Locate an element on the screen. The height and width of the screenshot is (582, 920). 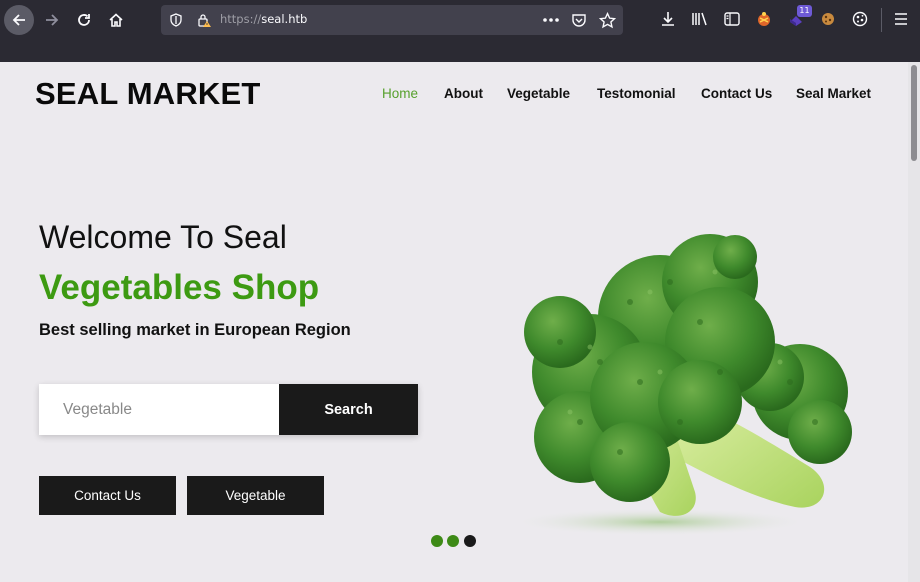
pocket-icon is located at coordinates (579, 20).